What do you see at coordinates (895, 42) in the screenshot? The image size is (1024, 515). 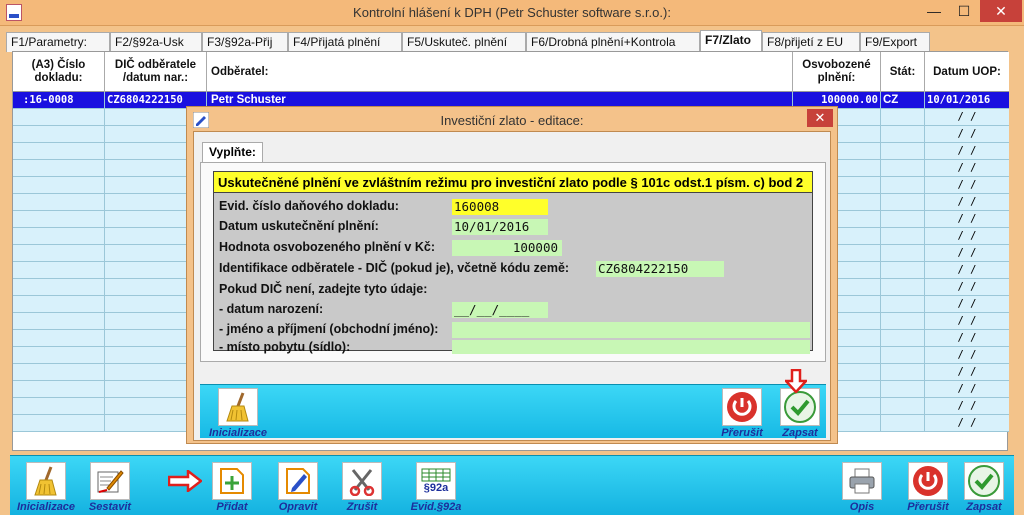 I see `tab-export: F9/Export` at bounding box center [895, 42].